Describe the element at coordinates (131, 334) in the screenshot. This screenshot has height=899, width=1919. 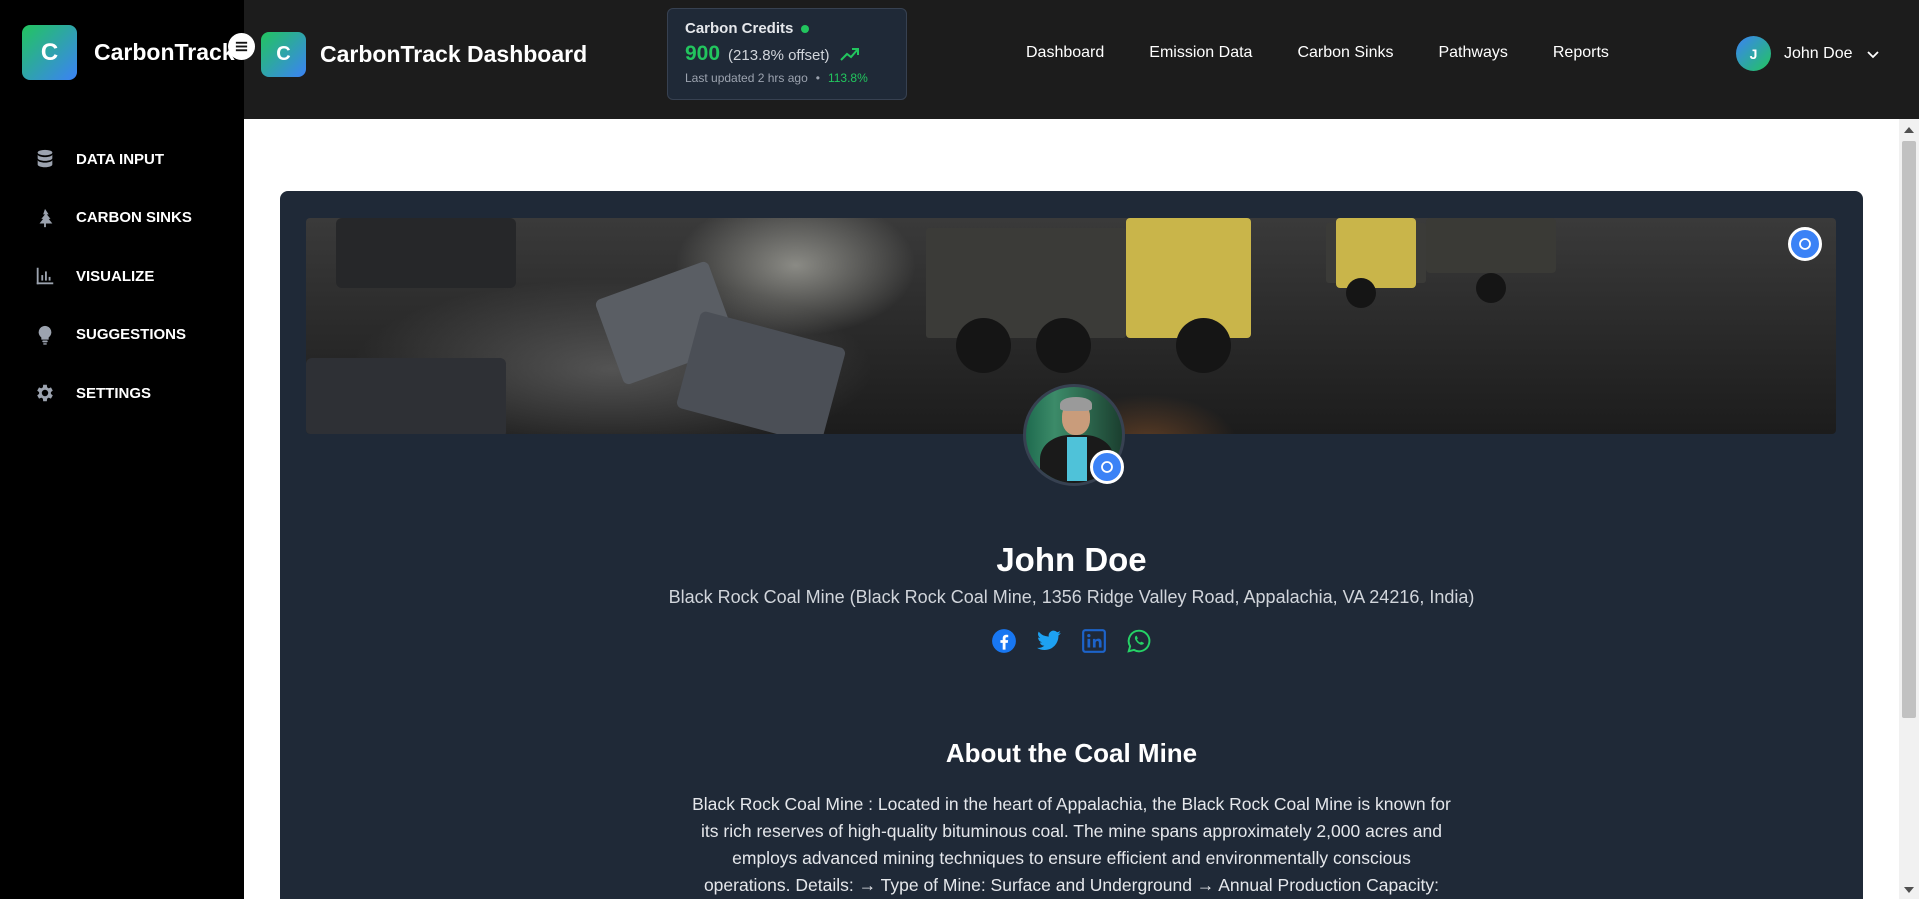
I see `sidebar-item-label: SUGGESTIONS` at that location.